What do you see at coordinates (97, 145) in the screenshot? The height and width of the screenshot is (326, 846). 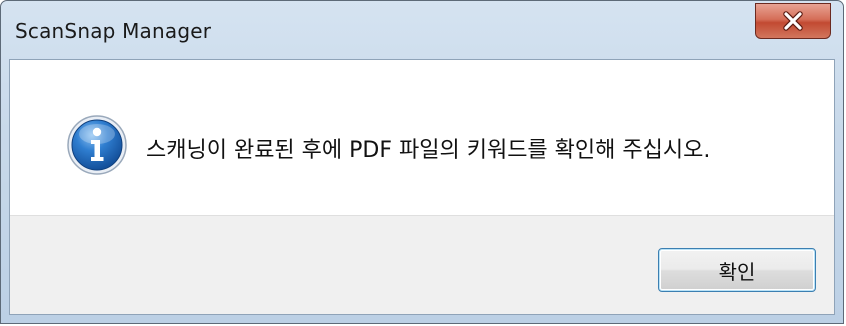 I see `info-icon` at bounding box center [97, 145].